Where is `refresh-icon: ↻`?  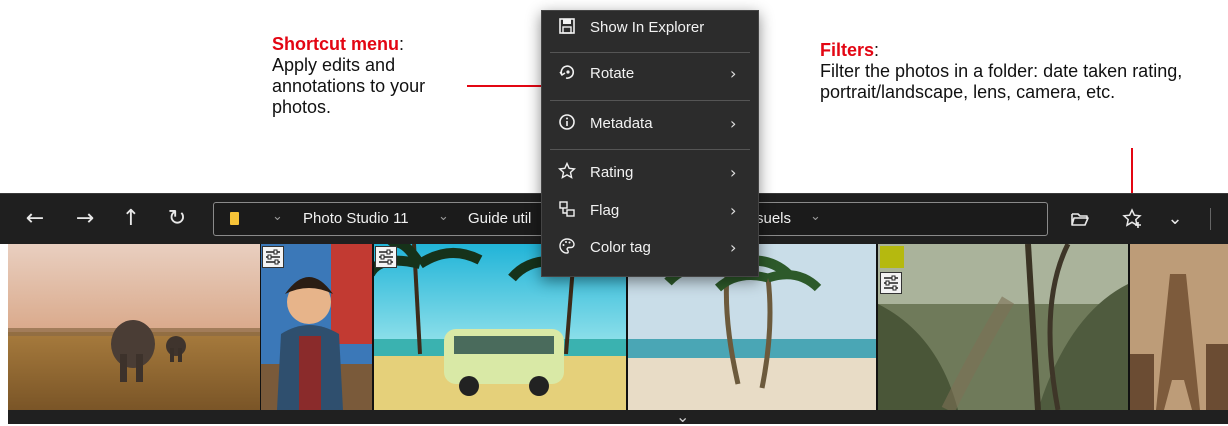
refresh-icon: ↻ is located at coordinates (177, 219).